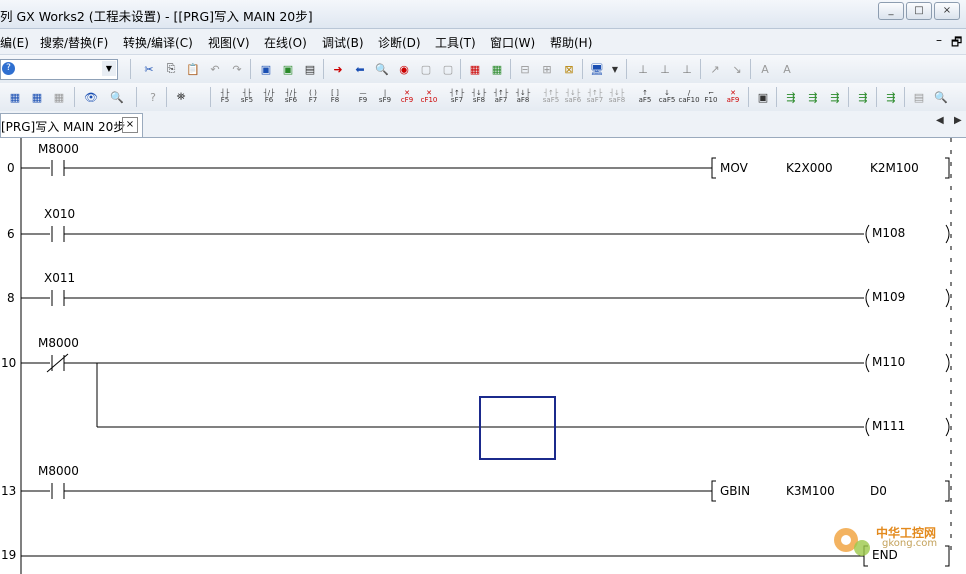 The image size is (966, 574). I want to click on delete-line-button: ✕ aF9, so click(733, 97).